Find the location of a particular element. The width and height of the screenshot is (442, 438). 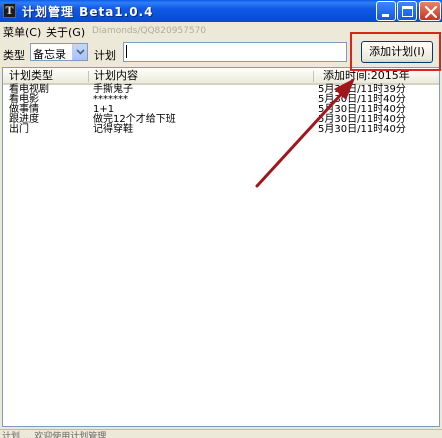

type-label: 类型 is located at coordinates (14, 55).